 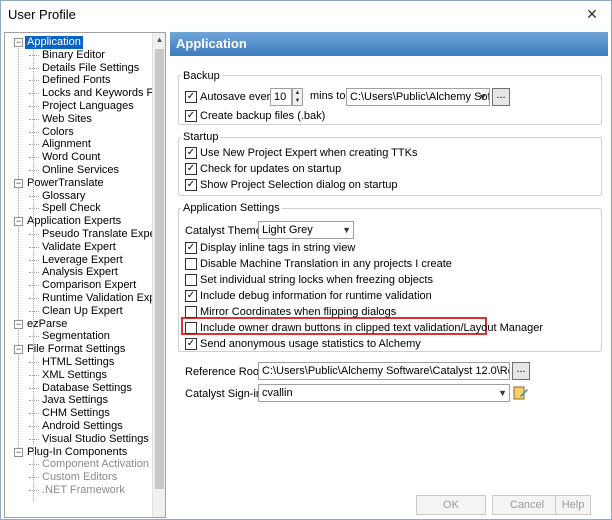 What do you see at coordinates (102, 234) in the screenshot?
I see `tree-item-pseudo-translate-expert: Pseudo Translate Expert` at bounding box center [102, 234].